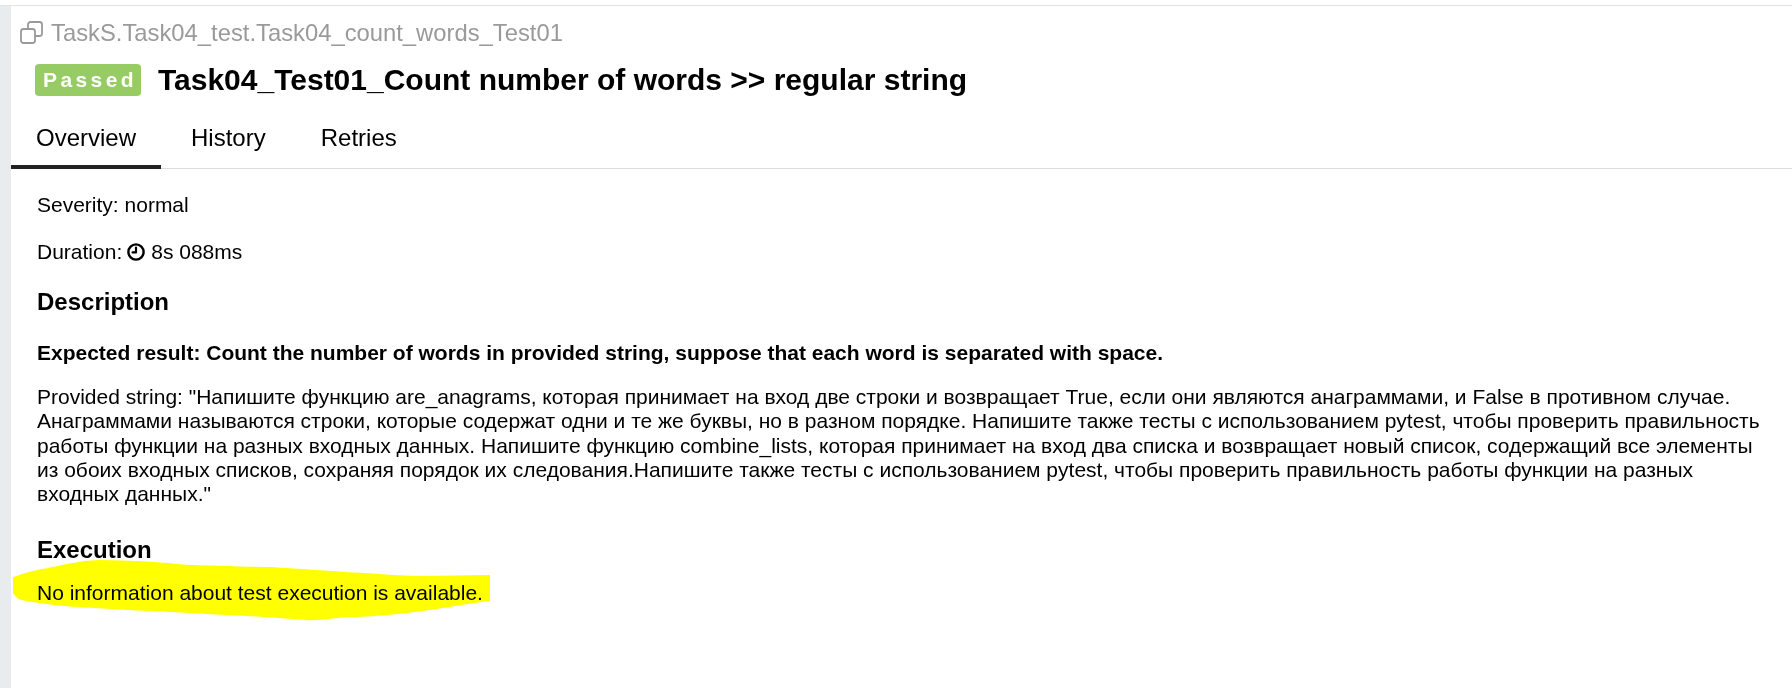 Image resolution: width=1792 pixels, height=688 pixels. Describe the element at coordinates (88, 80) in the screenshot. I see `status-badge: Passed` at that location.